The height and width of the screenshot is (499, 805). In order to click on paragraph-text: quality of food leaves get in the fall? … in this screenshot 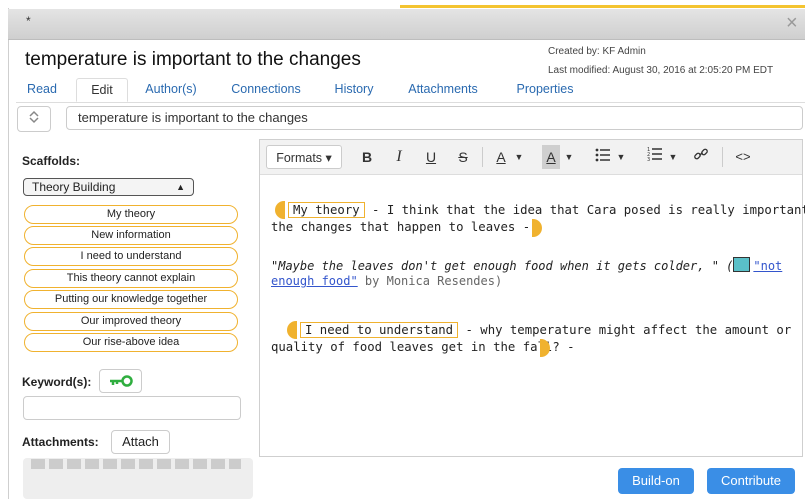, I will do `click(423, 347)`.